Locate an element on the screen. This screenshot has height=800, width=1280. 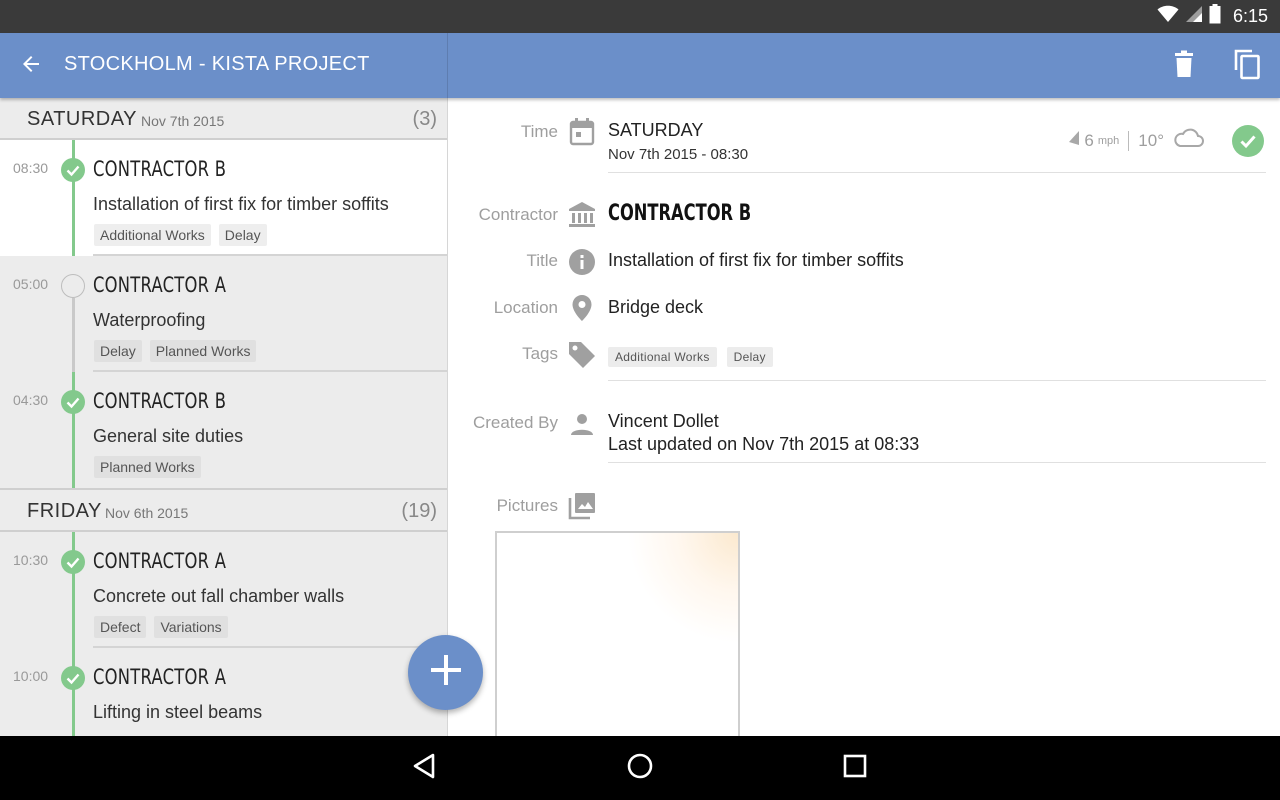
plus-icon is located at coordinates (446, 672).